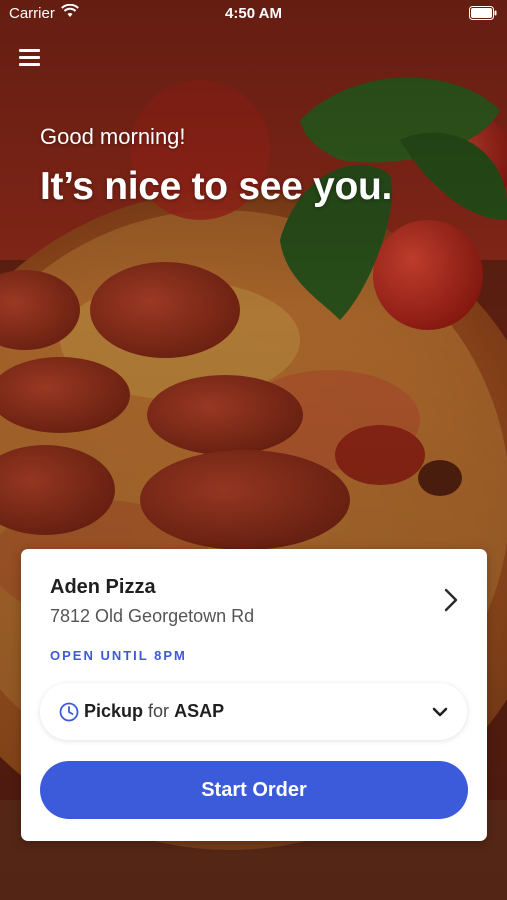 Image resolution: width=507 pixels, height=900 pixels. Describe the element at coordinates (114, 711) in the screenshot. I see `order-mode: Pickup` at that location.